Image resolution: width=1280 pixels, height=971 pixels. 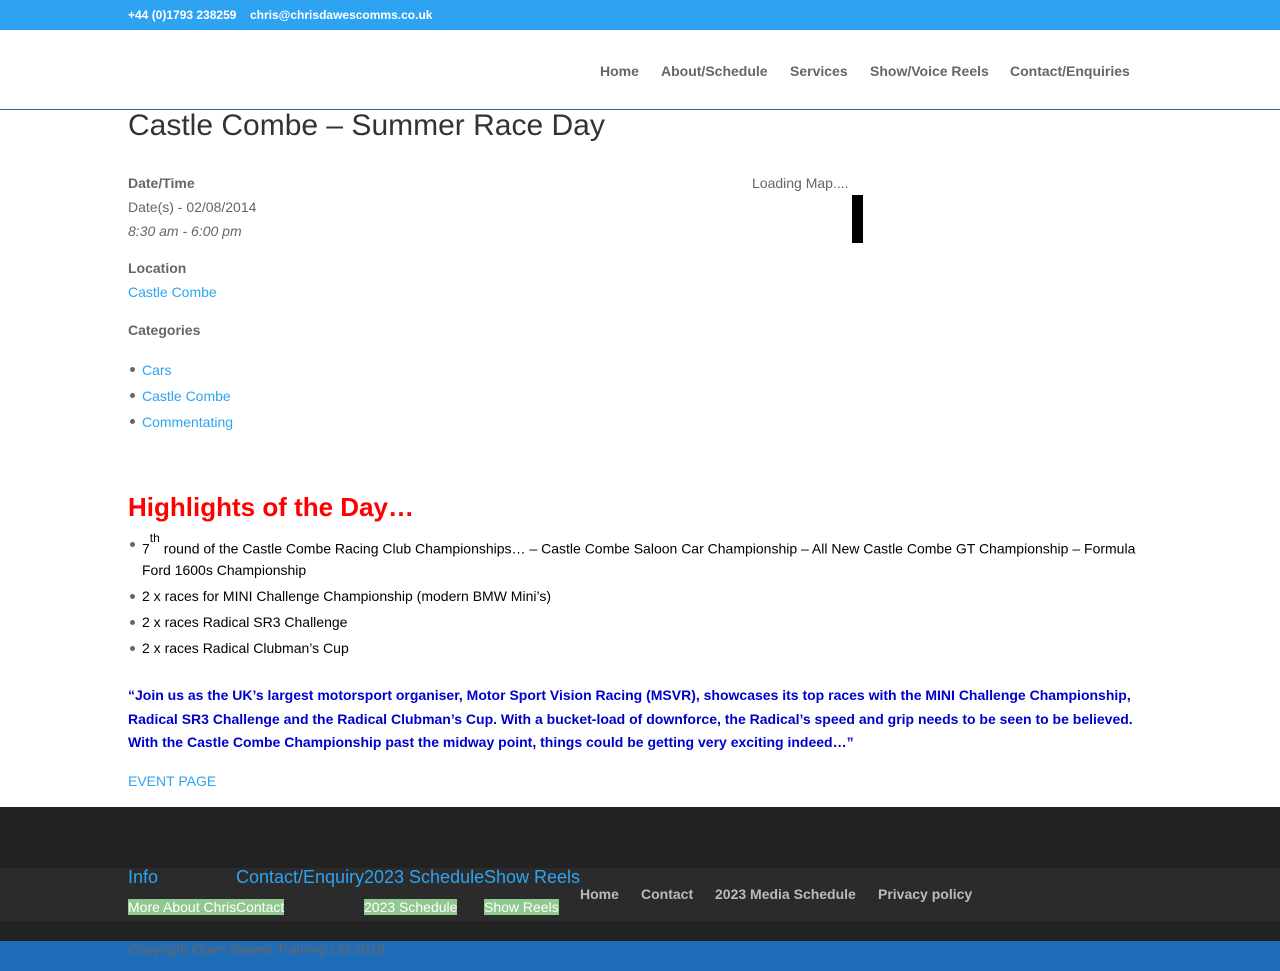 I want to click on location-label: Location, so click(x=157, y=268).